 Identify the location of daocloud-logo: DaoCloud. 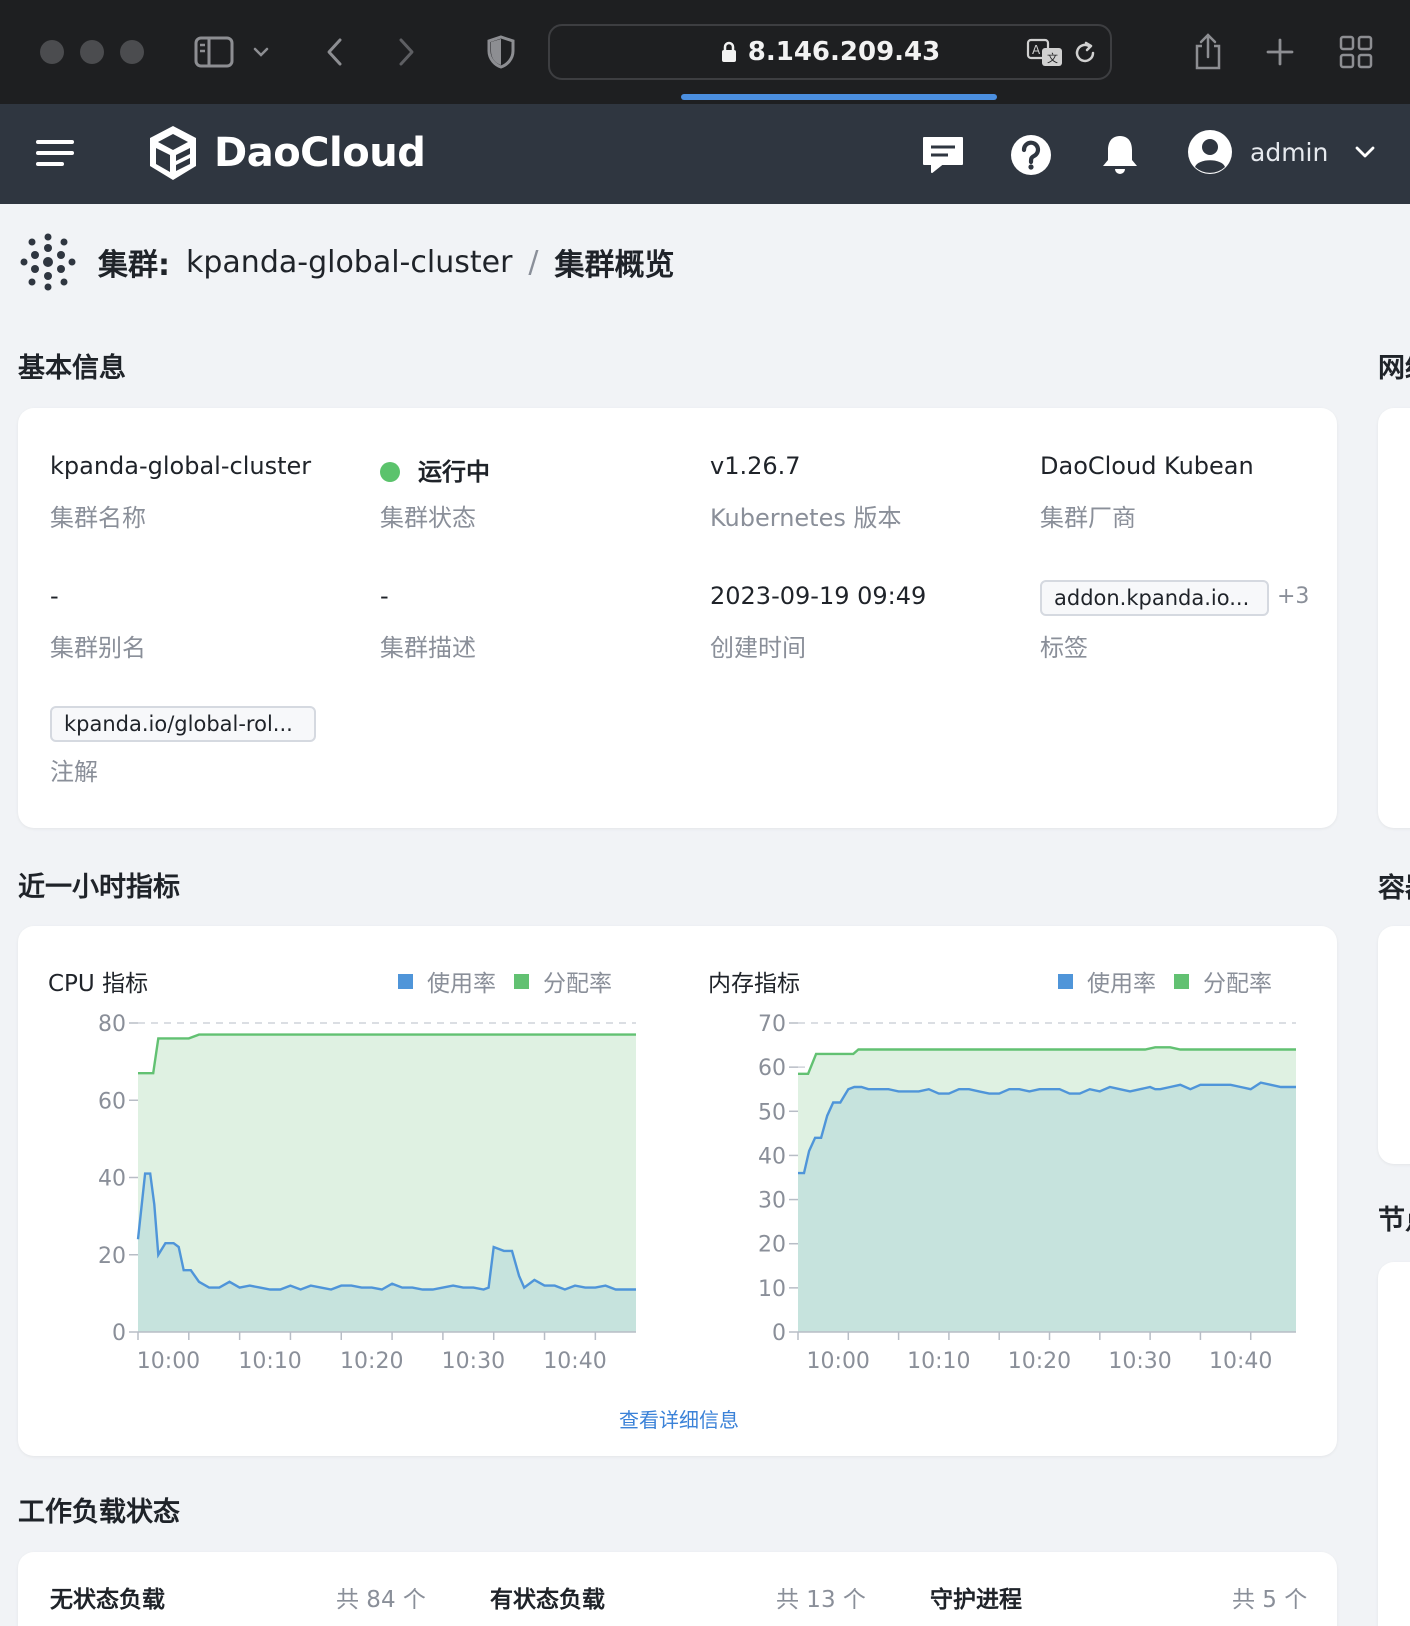
(286, 153).